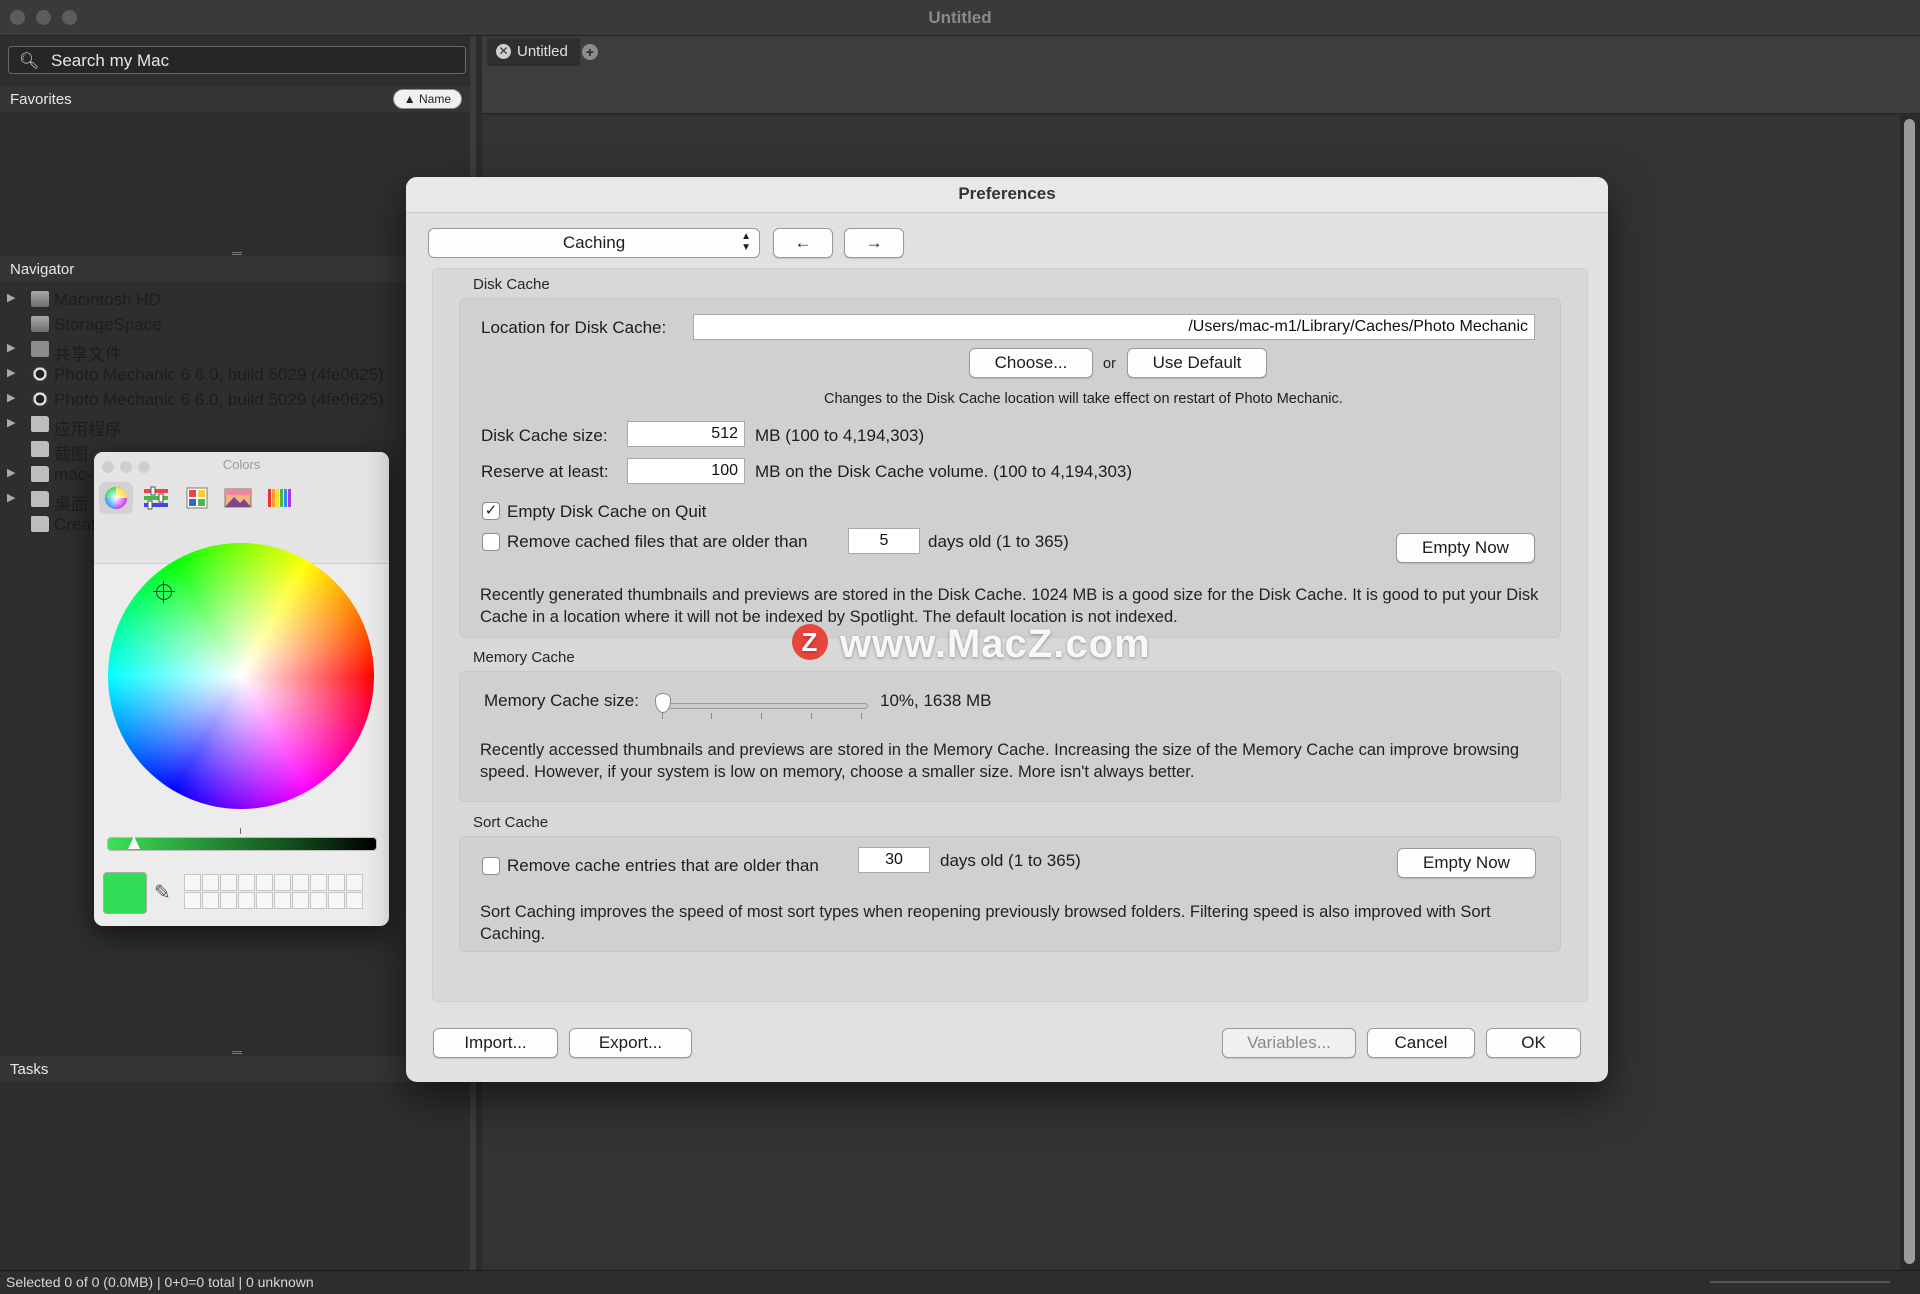  Describe the element at coordinates (116, 498) in the screenshot. I see `color-wheel-icon` at that location.